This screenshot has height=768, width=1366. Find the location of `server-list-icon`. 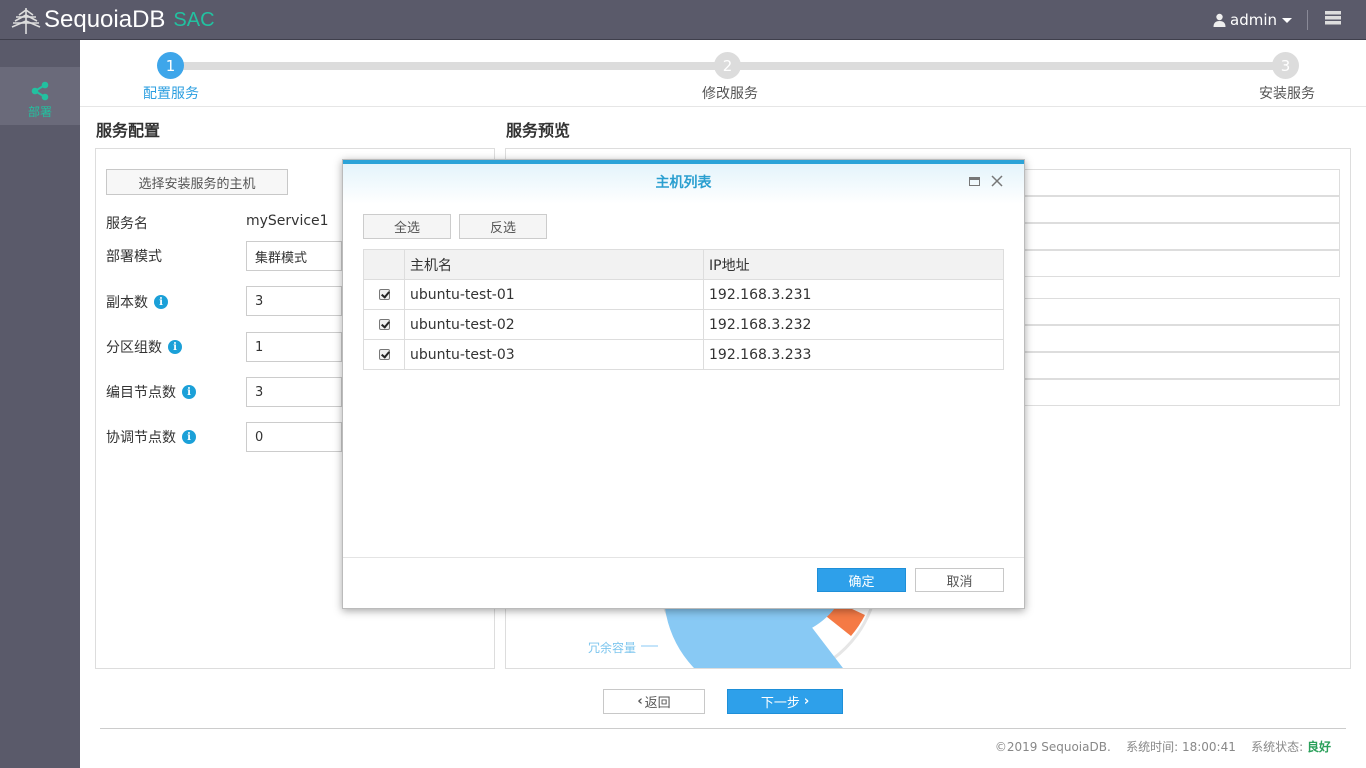

server-list-icon is located at coordinates (1333, 18).